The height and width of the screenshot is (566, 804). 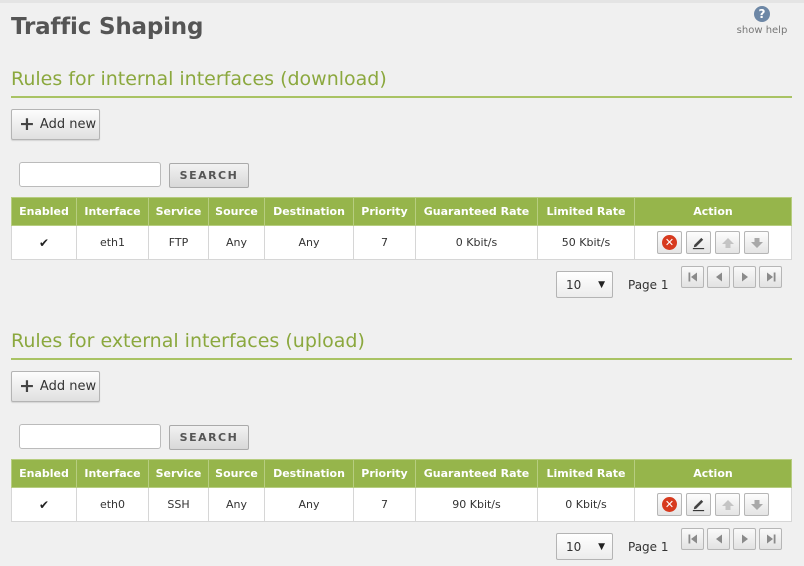 I want to click on show-help-link: ? show help, so click(x=762, y=21).